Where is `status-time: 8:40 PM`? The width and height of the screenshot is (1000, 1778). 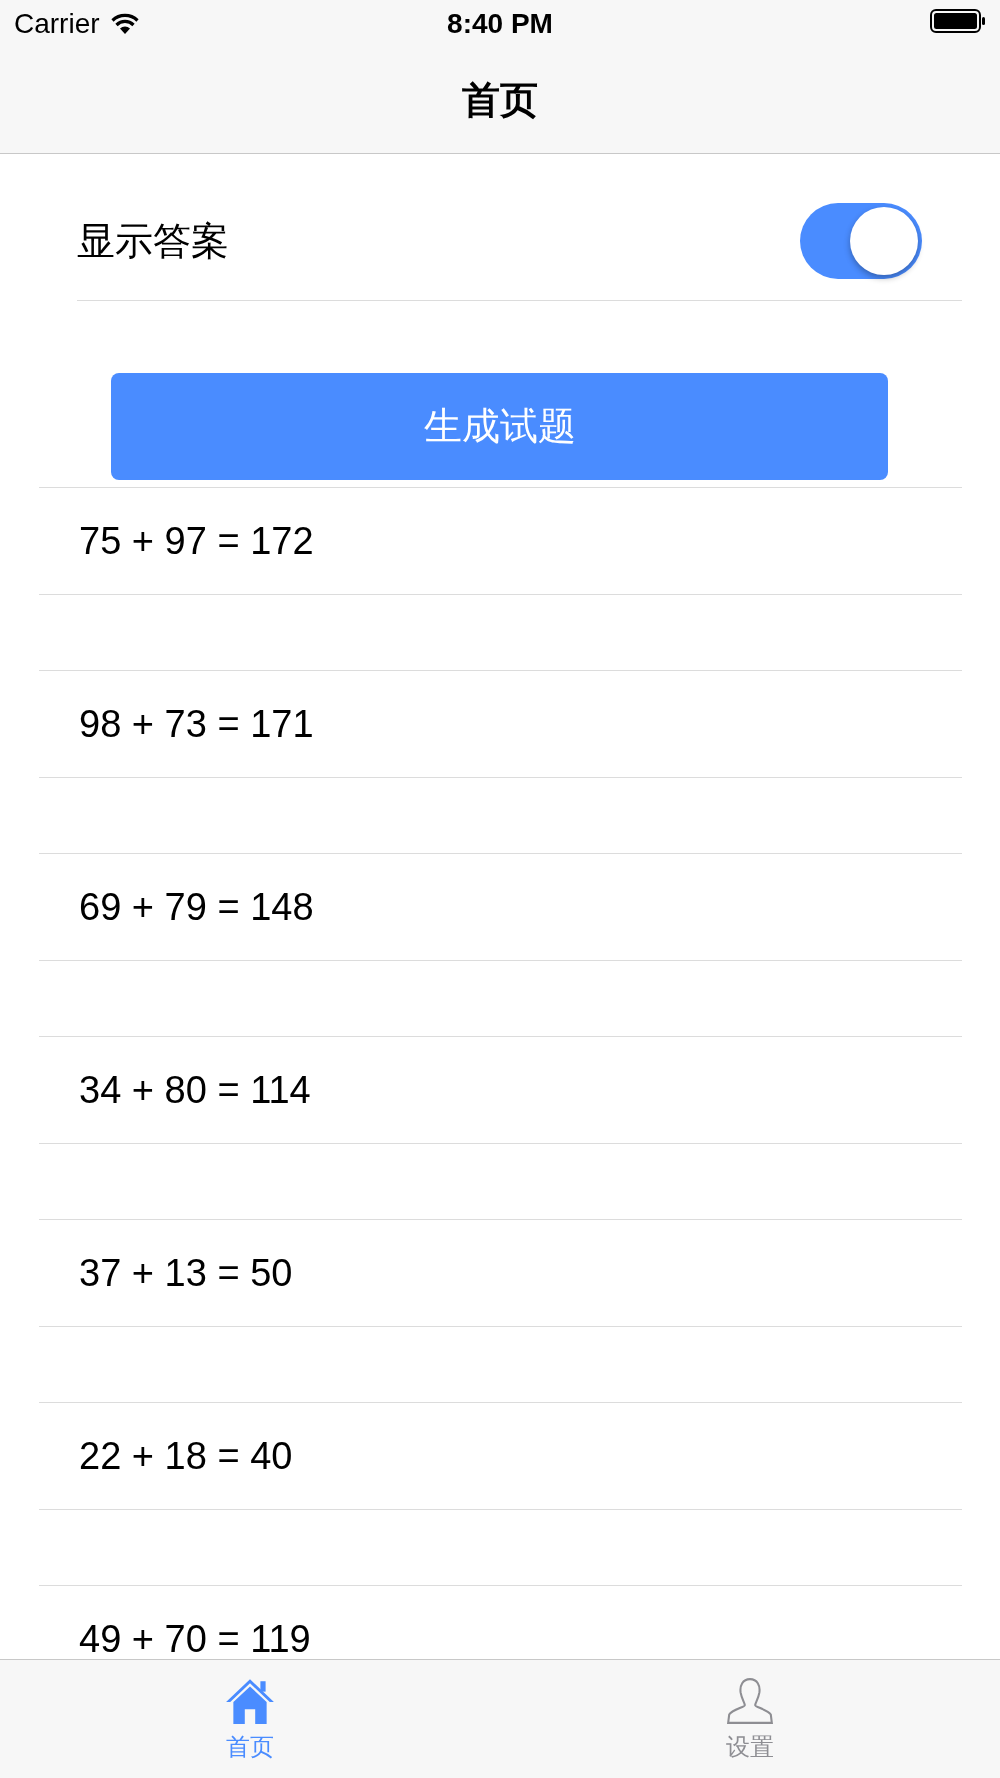 status-time: 8:40 PM is located at coordinates (500, 24).